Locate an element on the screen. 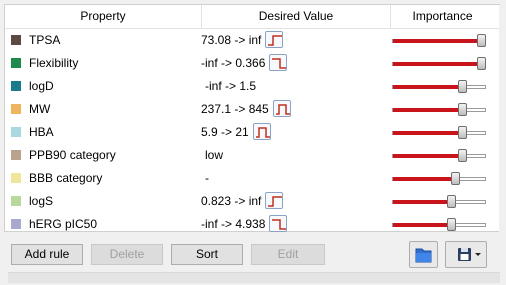 This screenshot has height=285, width=506. desired-value: -inf -> 4.938 is located at coordinates (233, 224).